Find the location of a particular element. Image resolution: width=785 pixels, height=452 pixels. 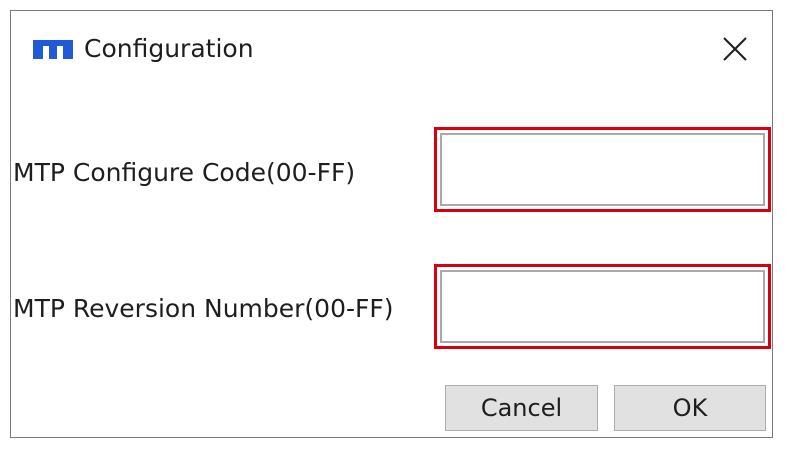

close-icon is located at coordinates (735, 49).